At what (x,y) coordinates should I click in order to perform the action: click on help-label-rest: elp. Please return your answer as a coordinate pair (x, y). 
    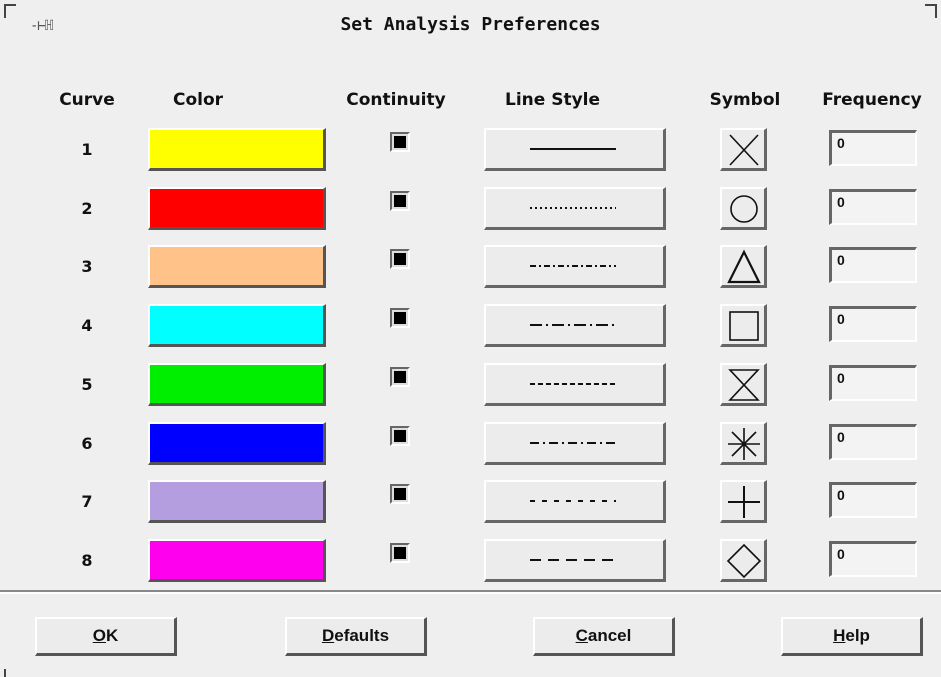
    Looking at the image, I should click on (857, 635).